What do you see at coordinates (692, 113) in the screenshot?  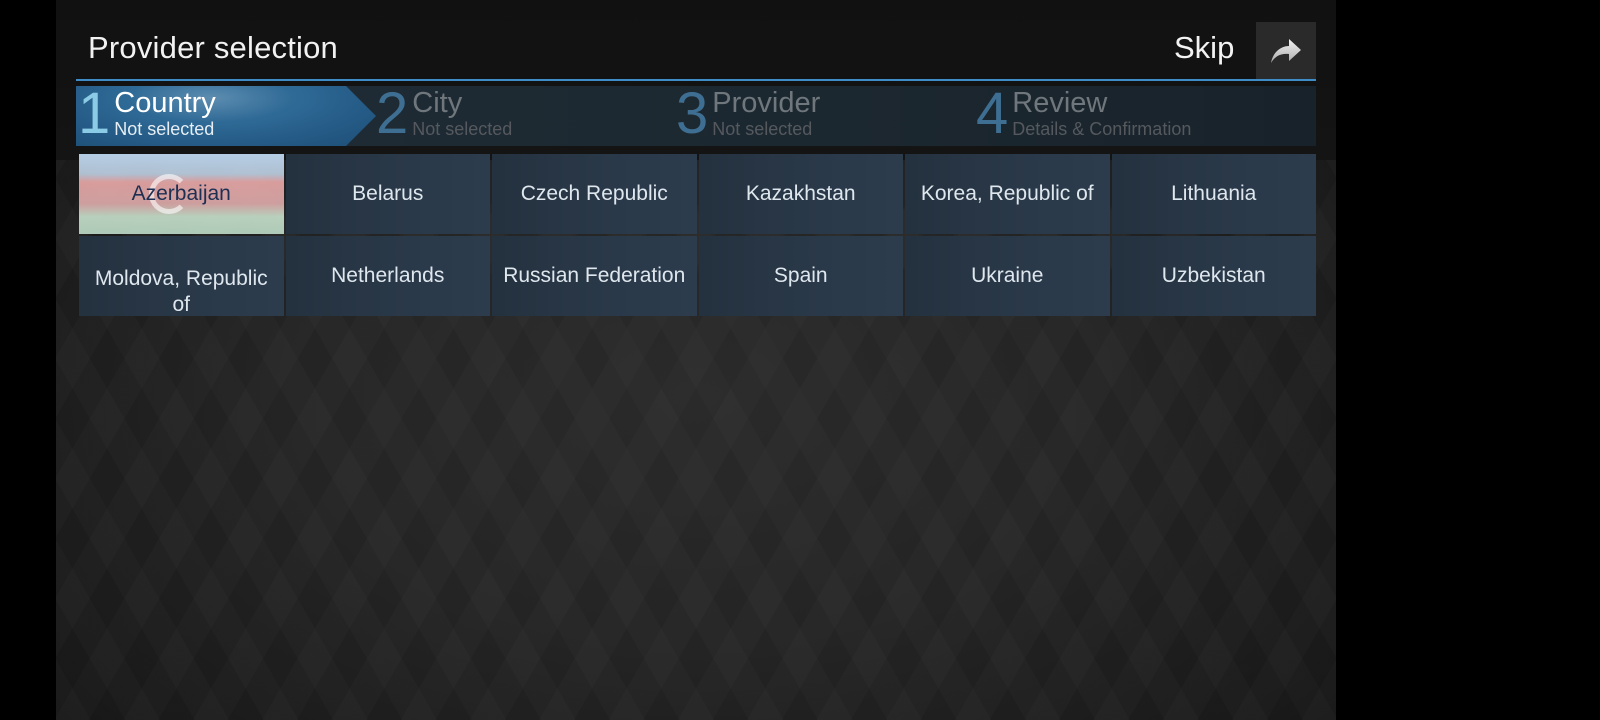 I see `step-number: 3` at bounding box center [692, 113].